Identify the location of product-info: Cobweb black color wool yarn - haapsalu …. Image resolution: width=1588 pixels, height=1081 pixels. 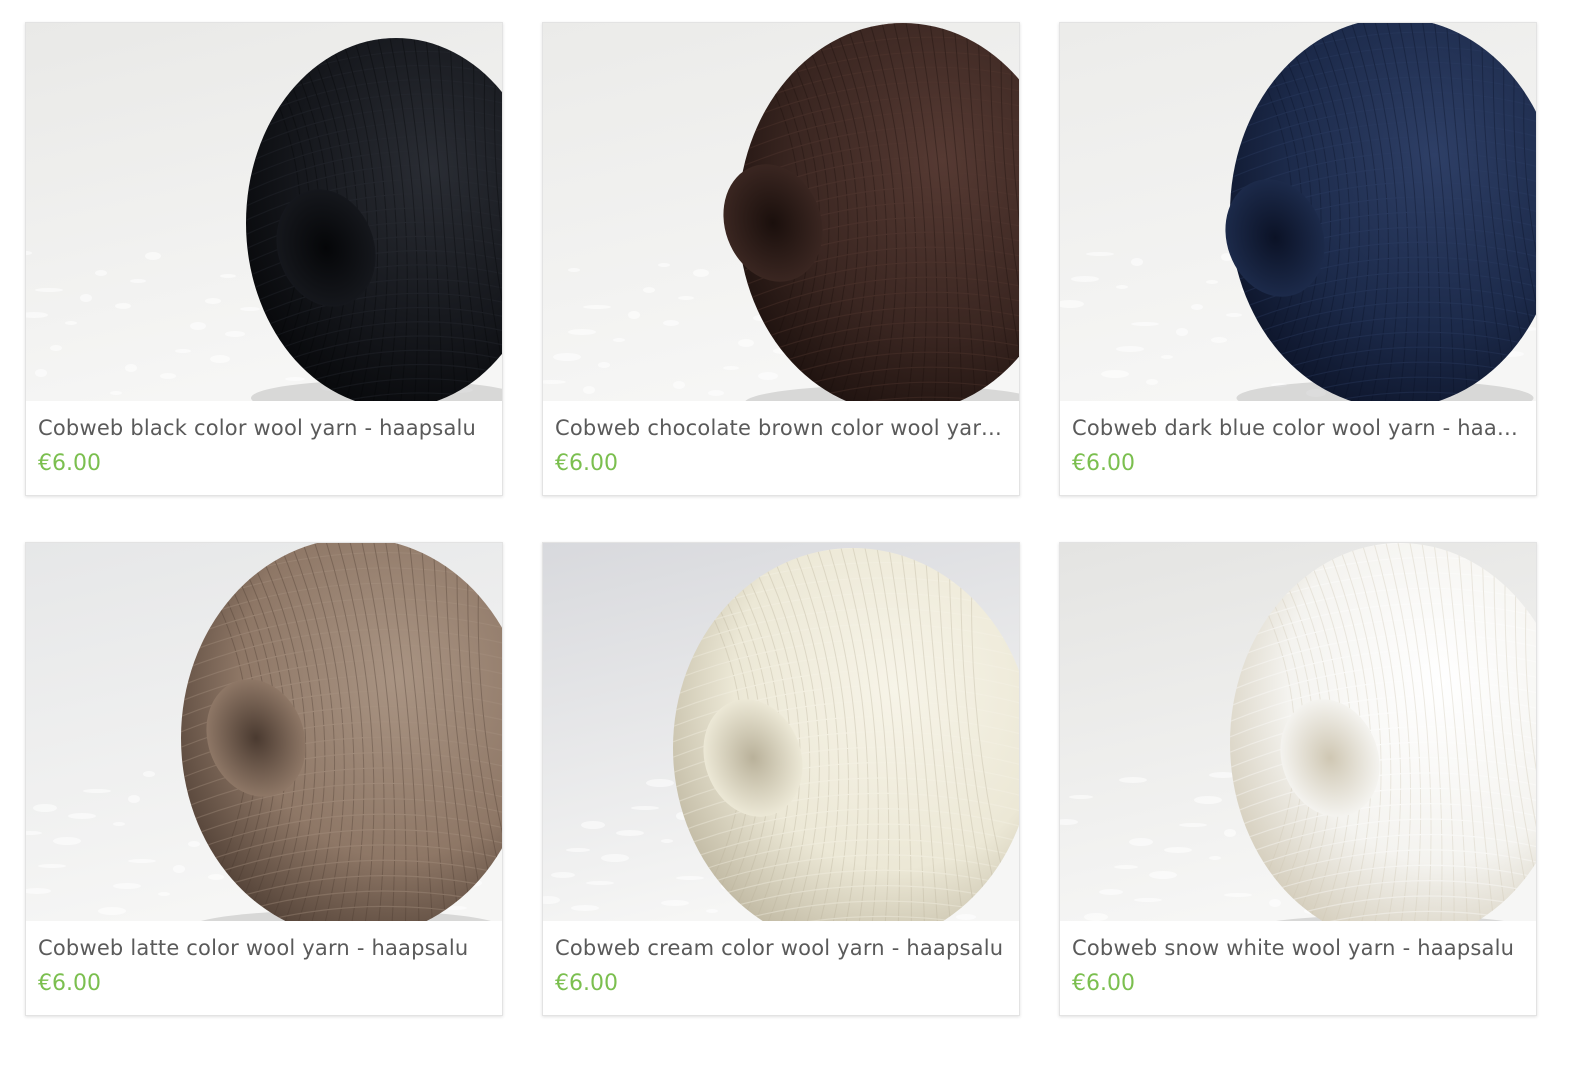
(264, 439).